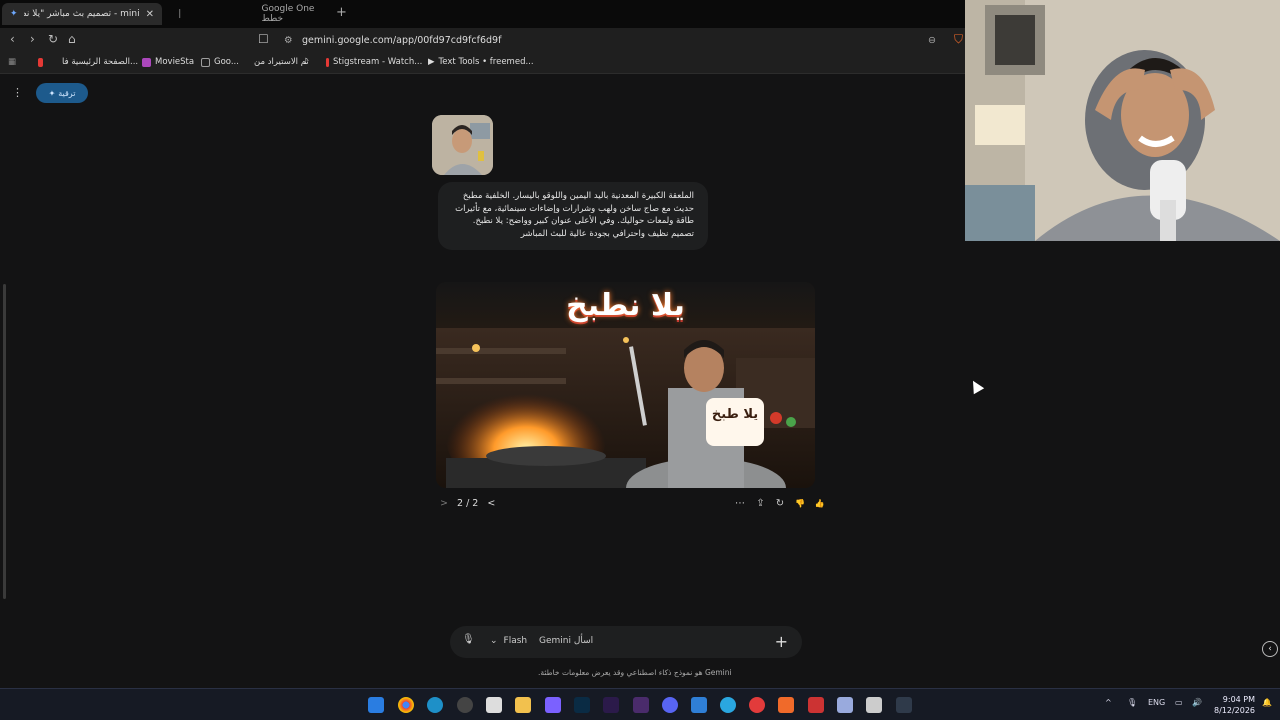 Image resolution: width=1280 pixels, height=720 pixels. I want to click on home-icon: ⌂, so click(72, 39).